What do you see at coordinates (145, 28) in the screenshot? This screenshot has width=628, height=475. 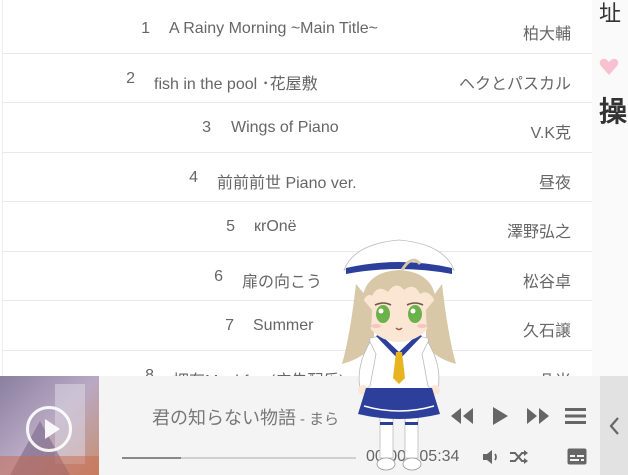 I see `track-number: 1` at bounding box center [145, 28].